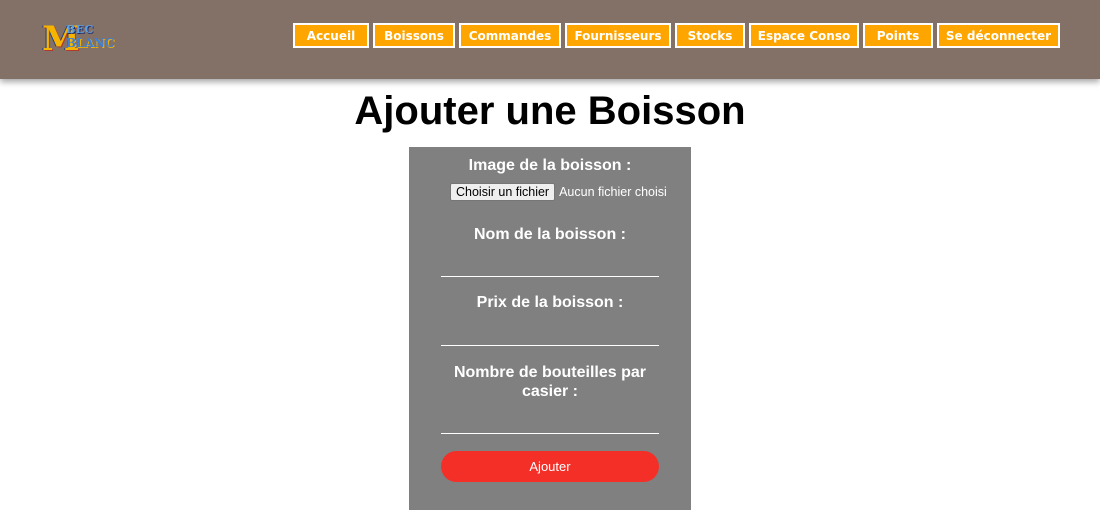 This screenshot has height=528, width=1100. Describe the element at coordinates (549, 234) in the screenshot. I see `name-label: Nom de la boisson :` at that location.